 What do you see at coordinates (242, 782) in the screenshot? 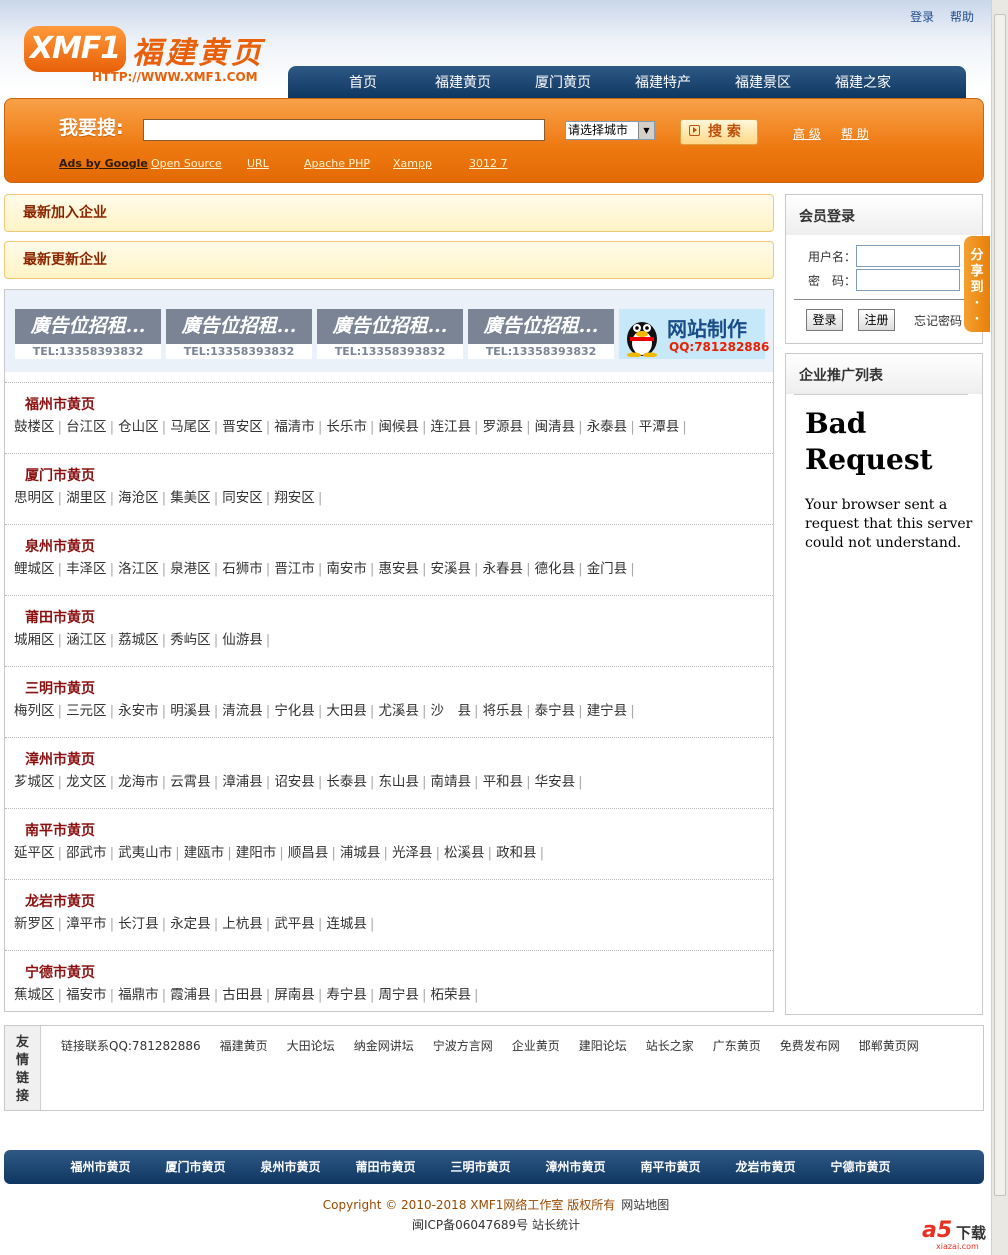
I see `district-link: 漳浦县` at bounding box center [242, 782].